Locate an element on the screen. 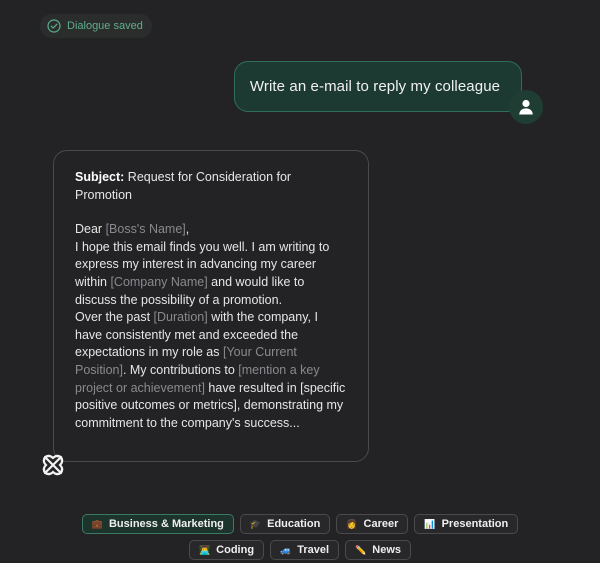 The width and height of the screenshot is (600, 563). bar-chart-icon: 📊 is located at coordinates (430, 523).